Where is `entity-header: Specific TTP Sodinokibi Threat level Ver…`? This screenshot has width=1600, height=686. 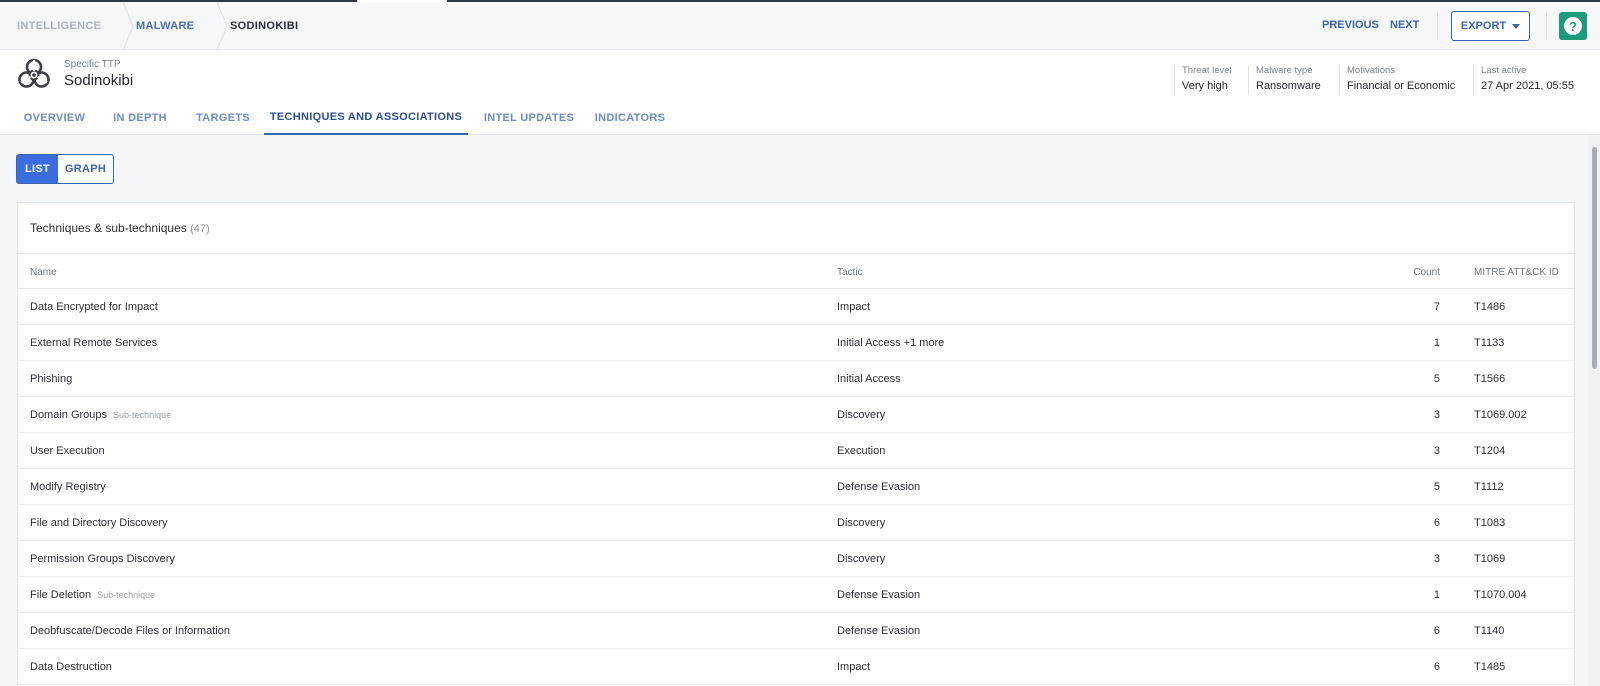 entity-header: Specific TTP Sodinokibi Threat level Ver… is located at coordinates (800, 93).